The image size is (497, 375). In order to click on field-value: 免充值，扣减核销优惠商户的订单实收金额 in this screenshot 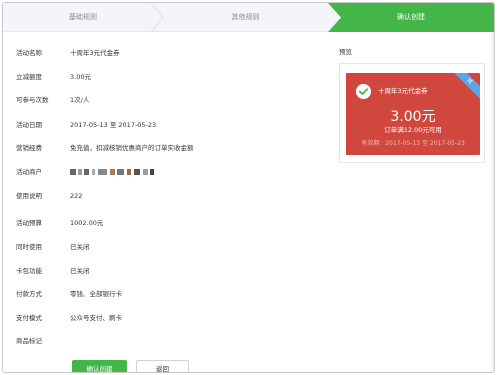, I will do `click(132, 148)`.